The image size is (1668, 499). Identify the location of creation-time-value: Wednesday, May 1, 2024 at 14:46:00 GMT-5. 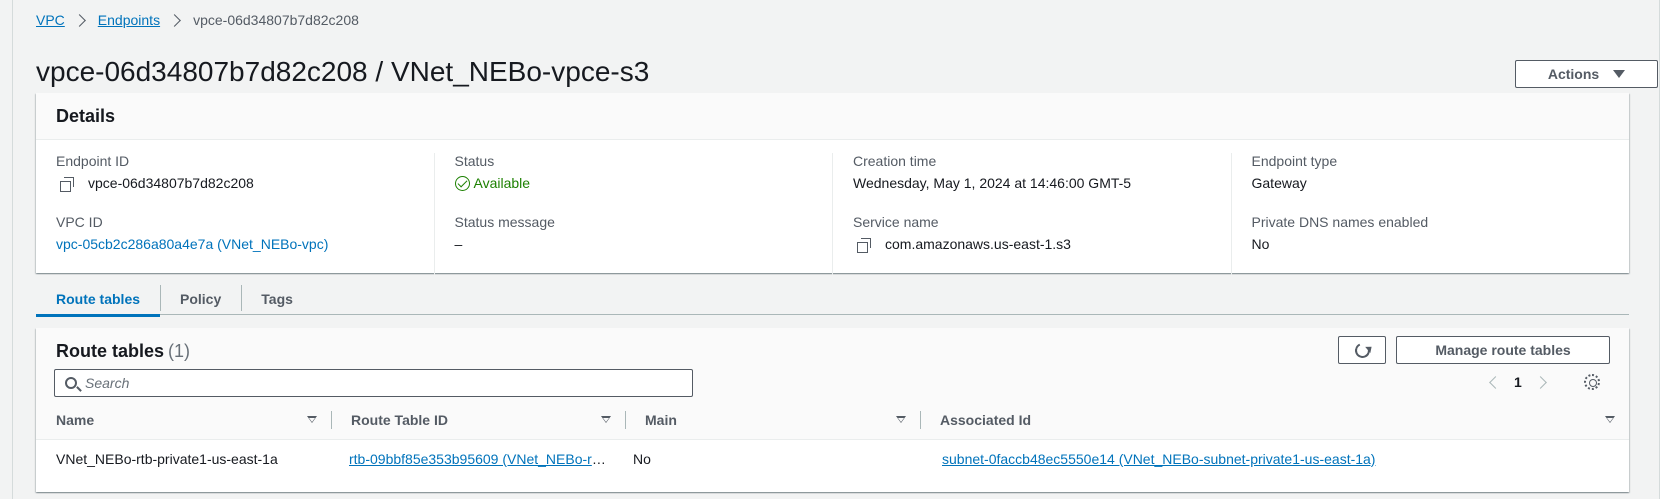
(992, 183).